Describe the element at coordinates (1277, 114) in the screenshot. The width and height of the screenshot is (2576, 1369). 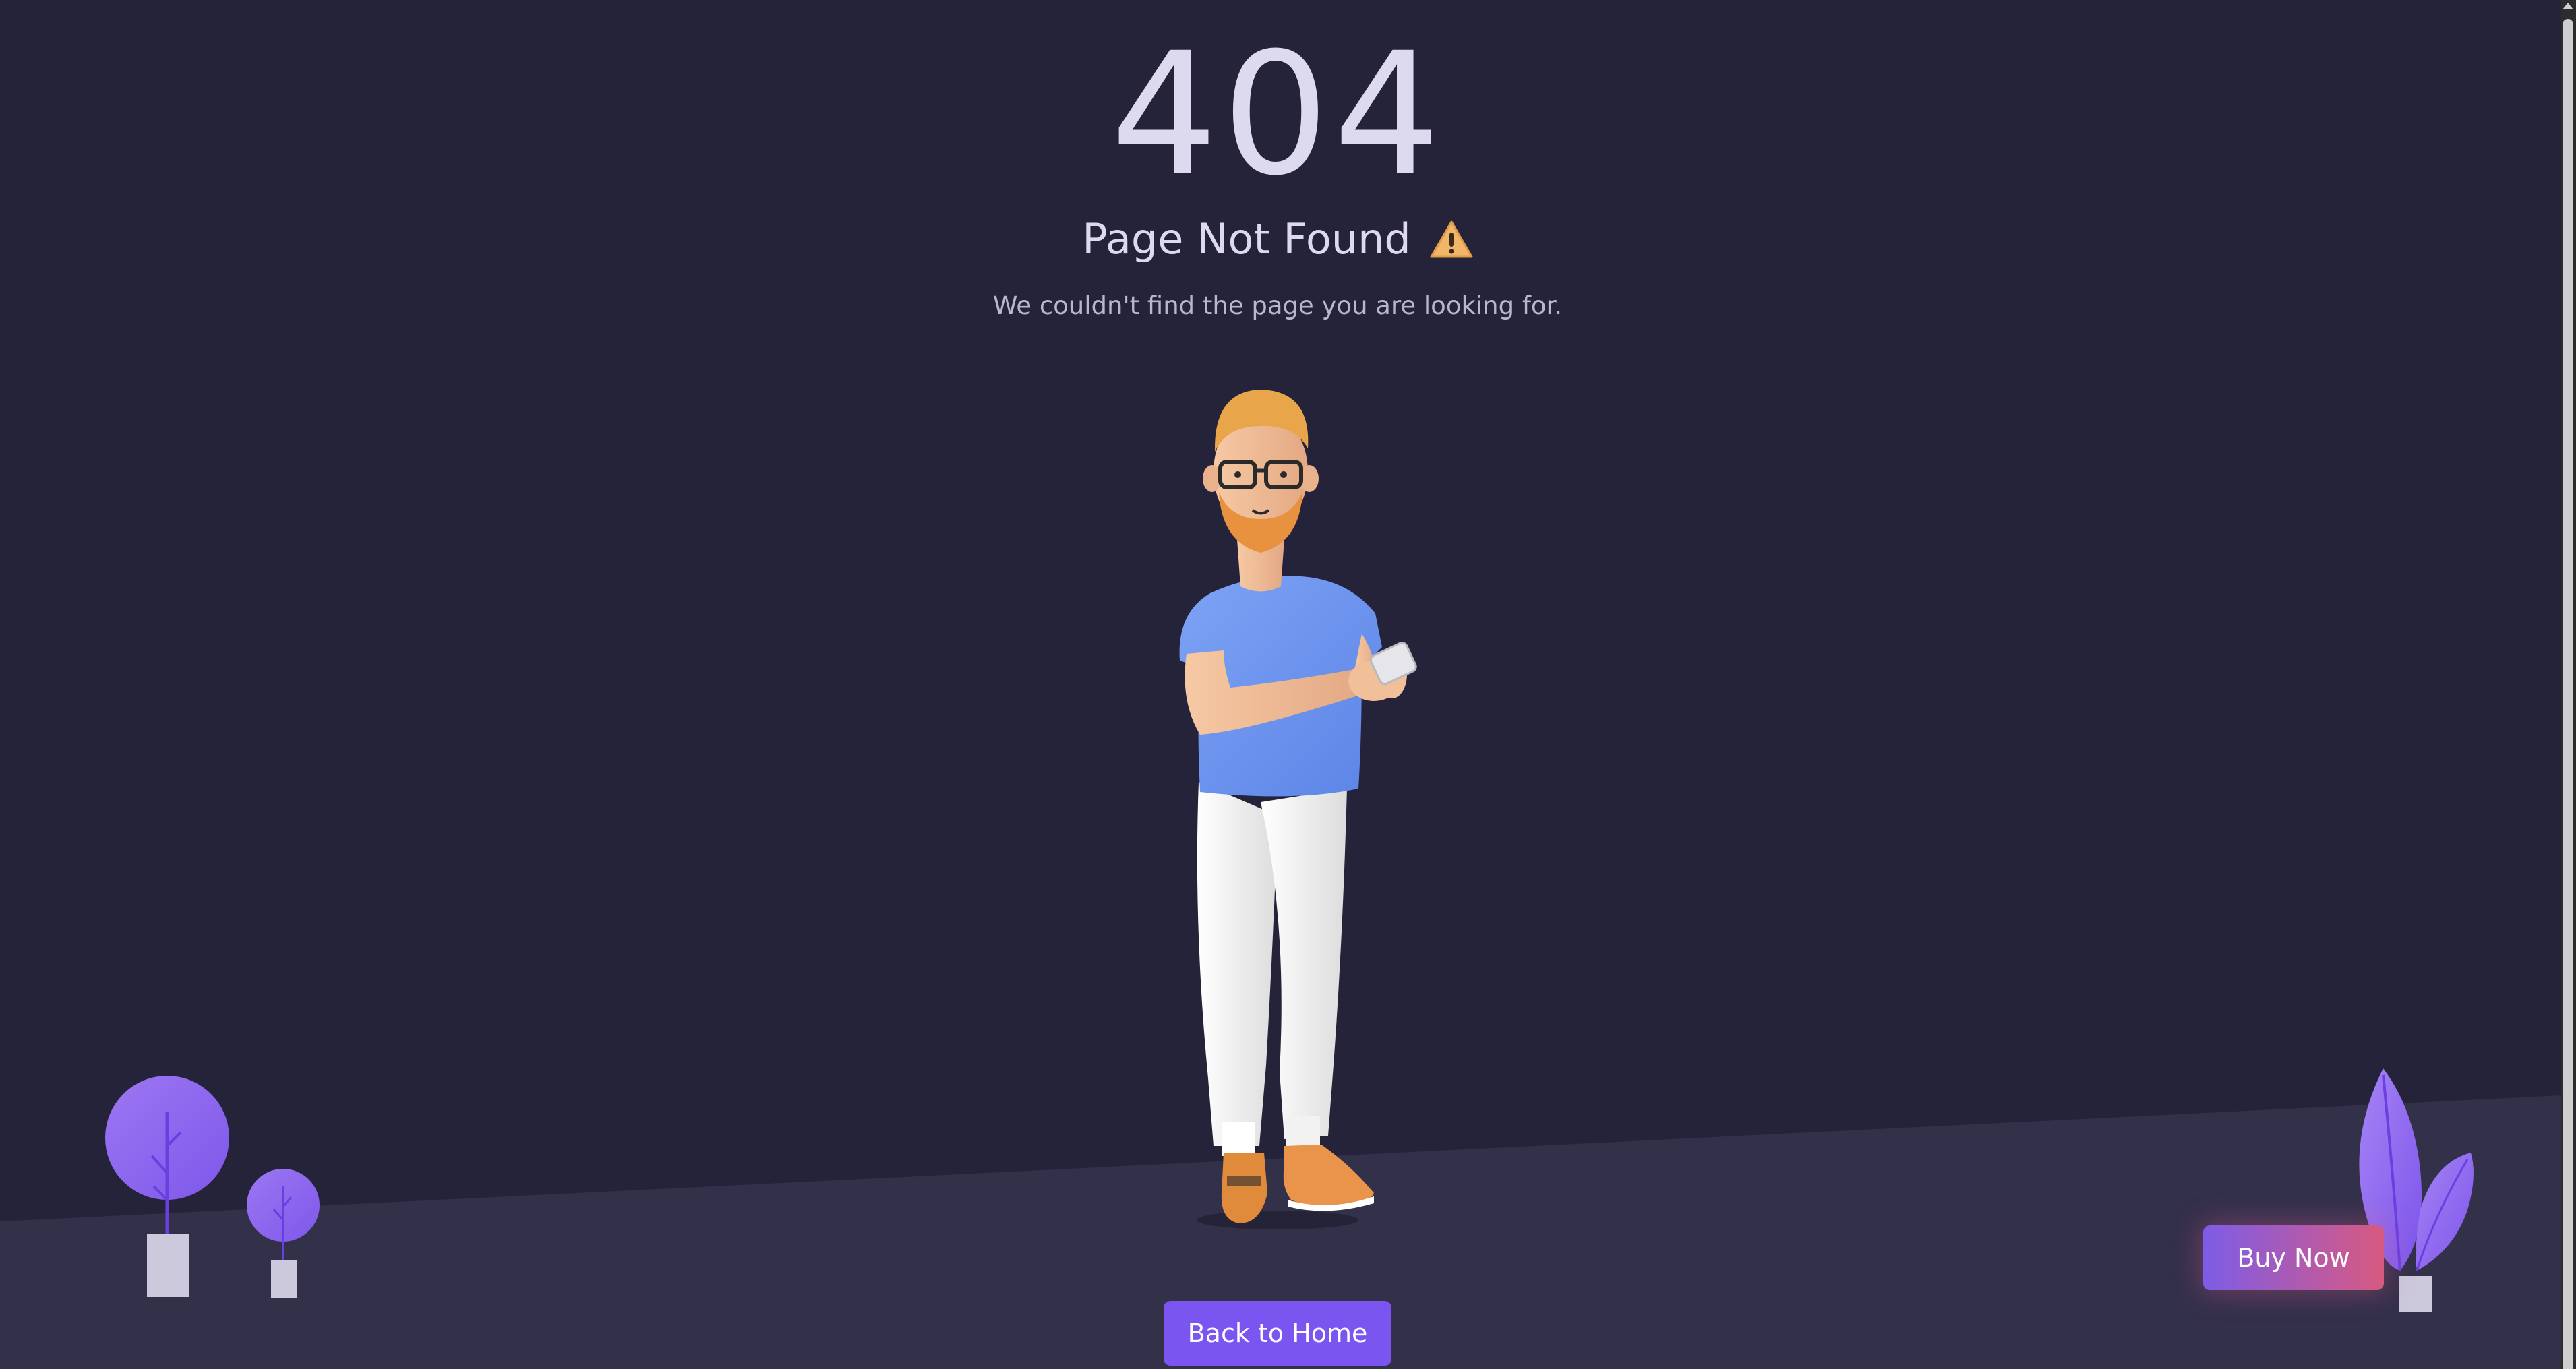
I see `error-code: 404` at that location.